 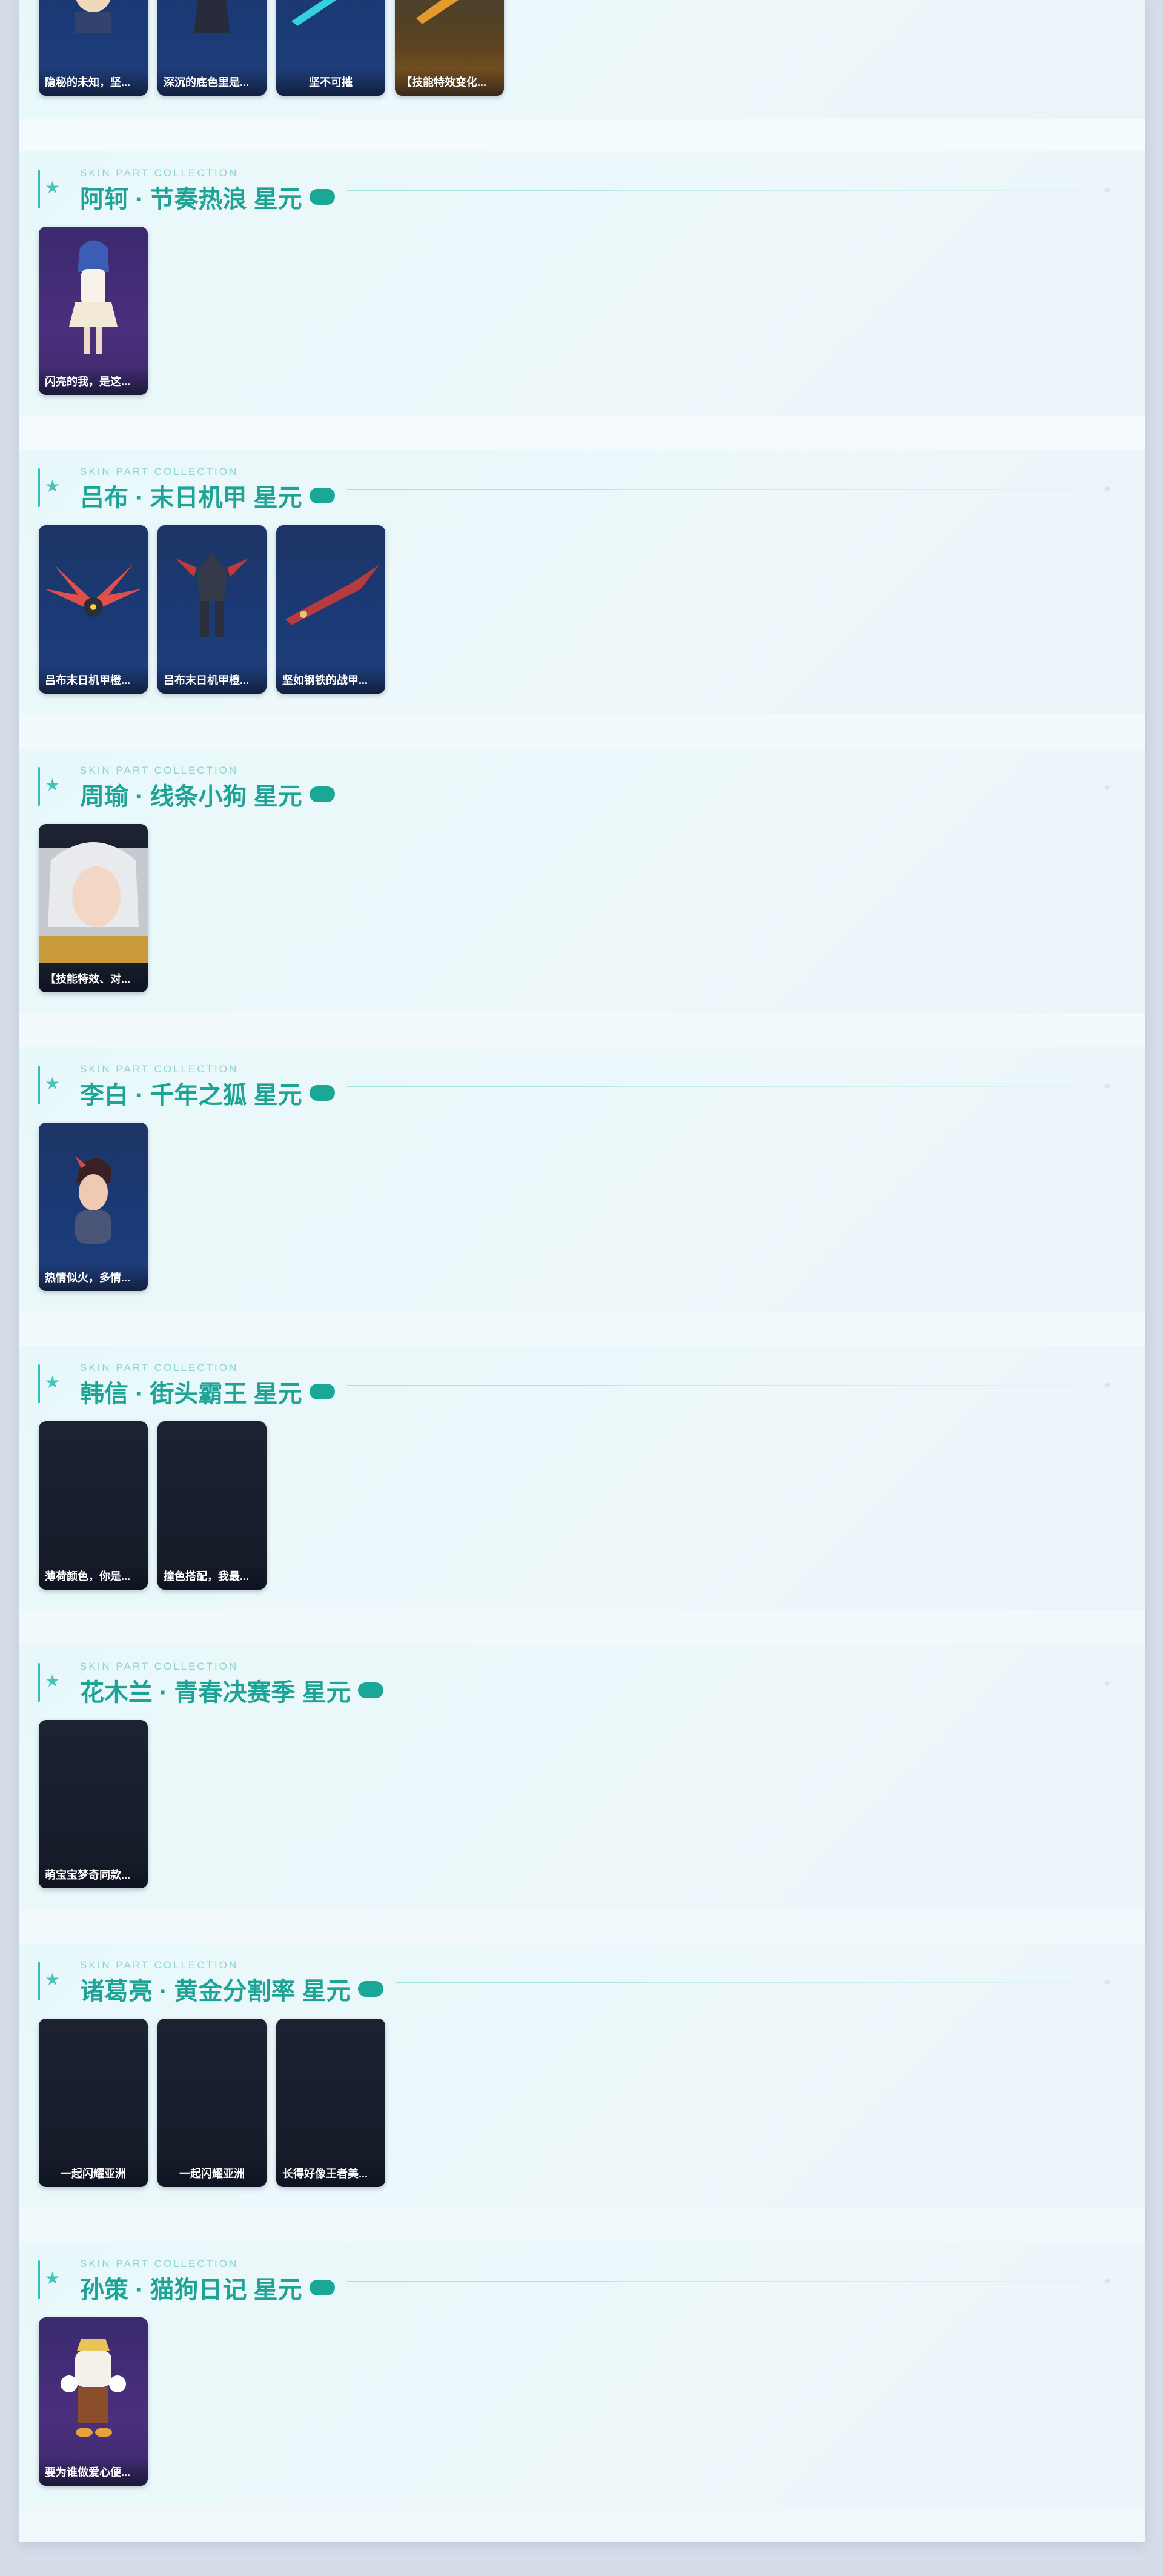 I want to click on section-title: 李白 · 千年之狐 星元, so click(x=207, y=1092).